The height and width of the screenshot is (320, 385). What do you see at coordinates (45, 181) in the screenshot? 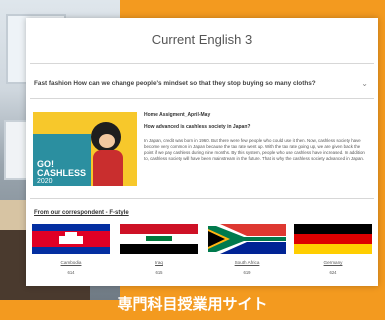
I see `banner-year: 2020` at bounding box center [45, 181].